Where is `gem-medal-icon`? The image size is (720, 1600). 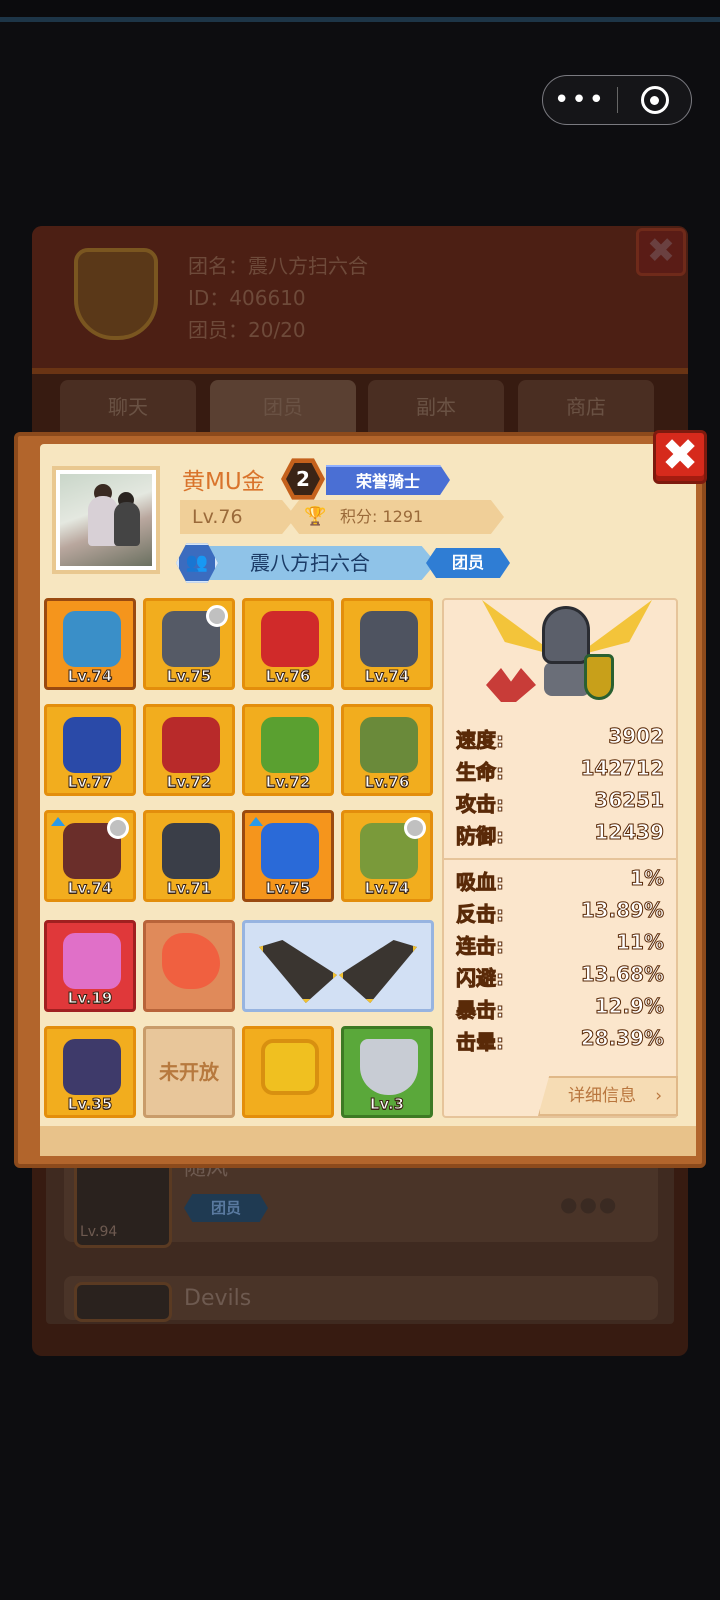
gem-medal-icon is located at coordinates (290, 1067).